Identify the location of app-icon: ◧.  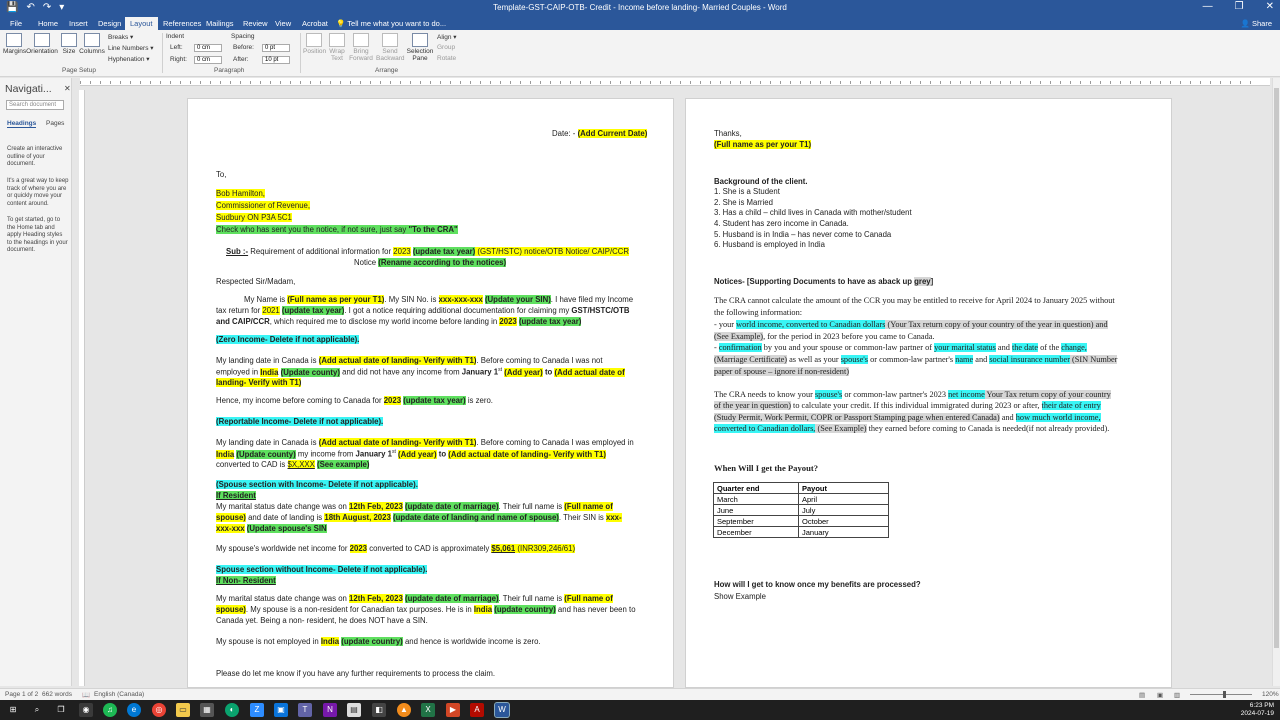
(379, 710).